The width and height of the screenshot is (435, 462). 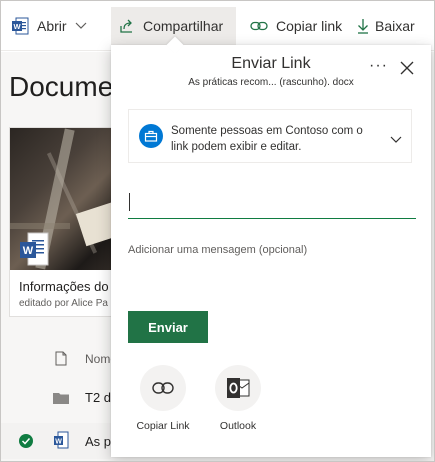 I want to click on list-item: T2 d, so click(x=56, y=397).